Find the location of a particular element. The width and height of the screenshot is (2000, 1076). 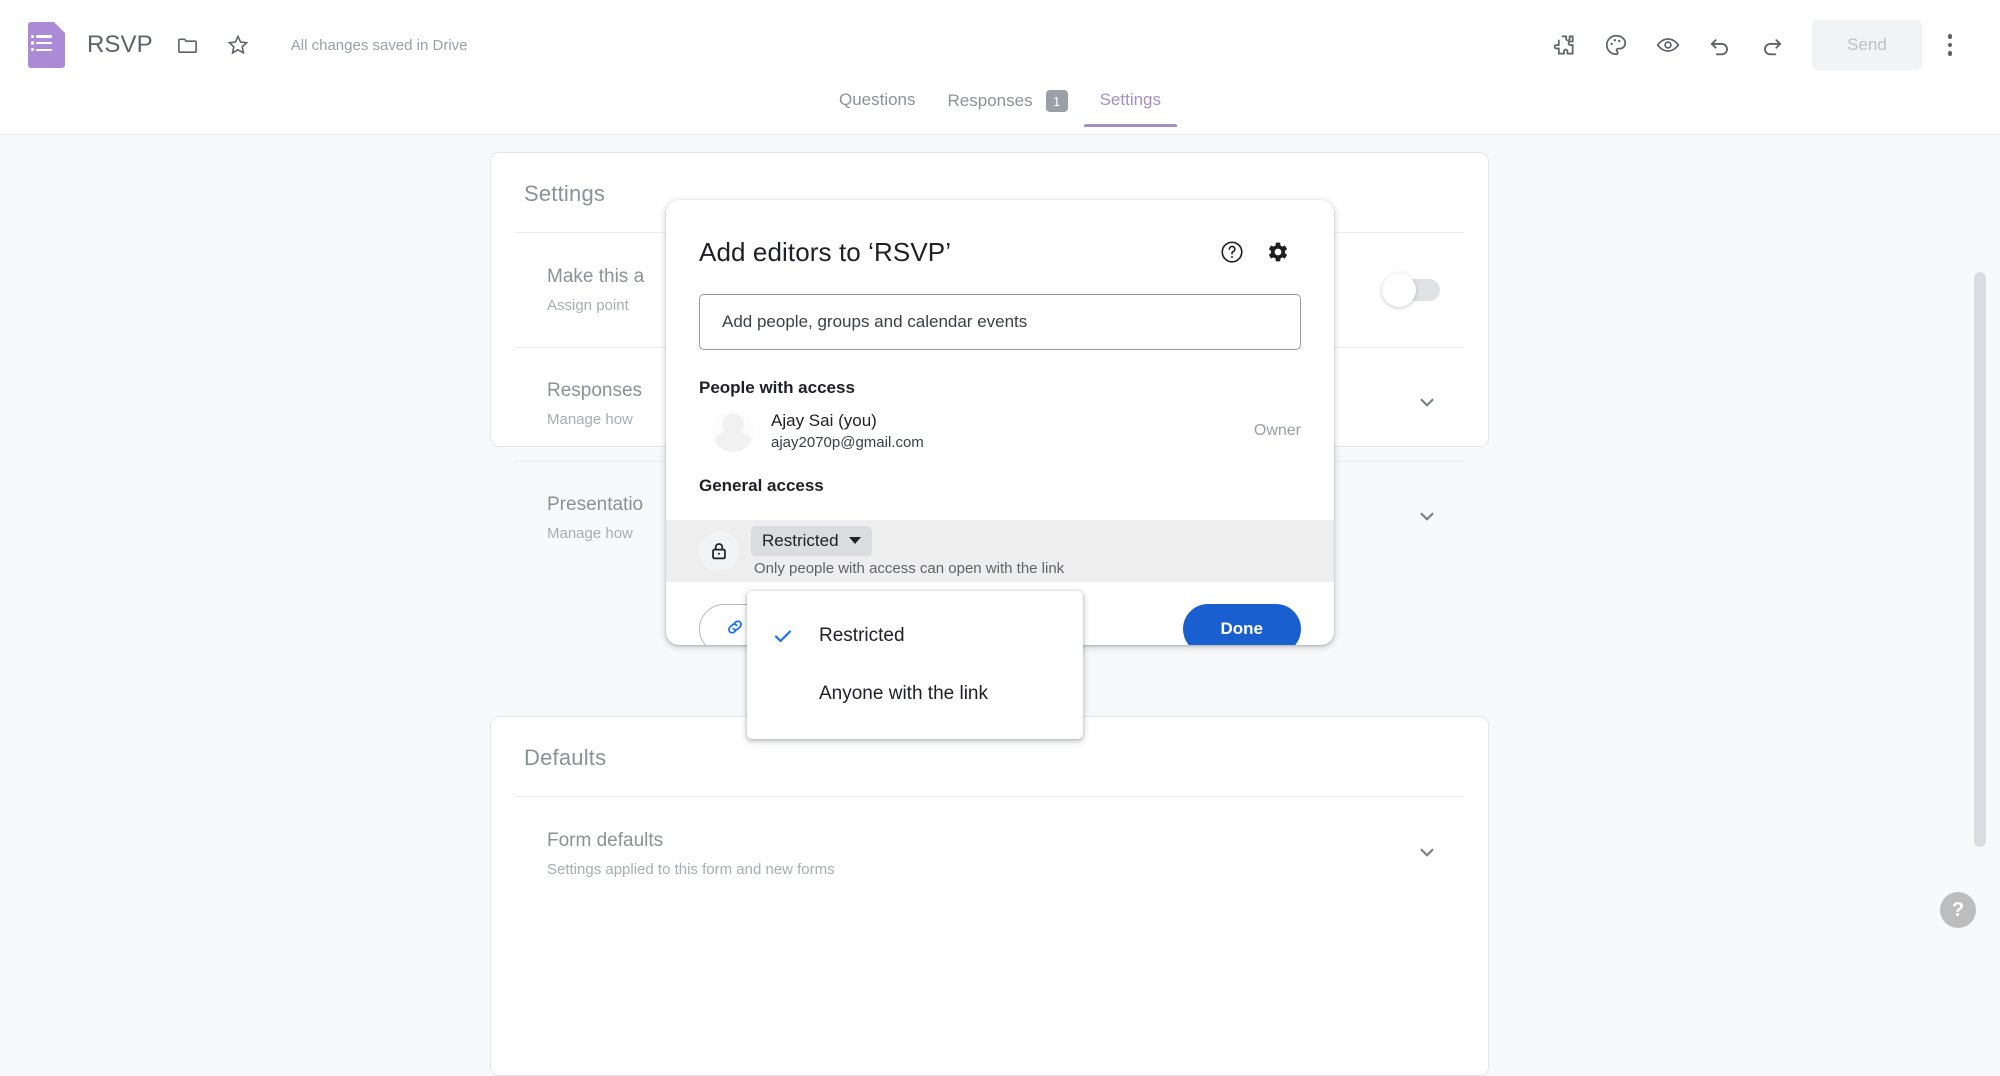

person-email: ajay2070p@gmail.com is located at coordinates (1012, 442).